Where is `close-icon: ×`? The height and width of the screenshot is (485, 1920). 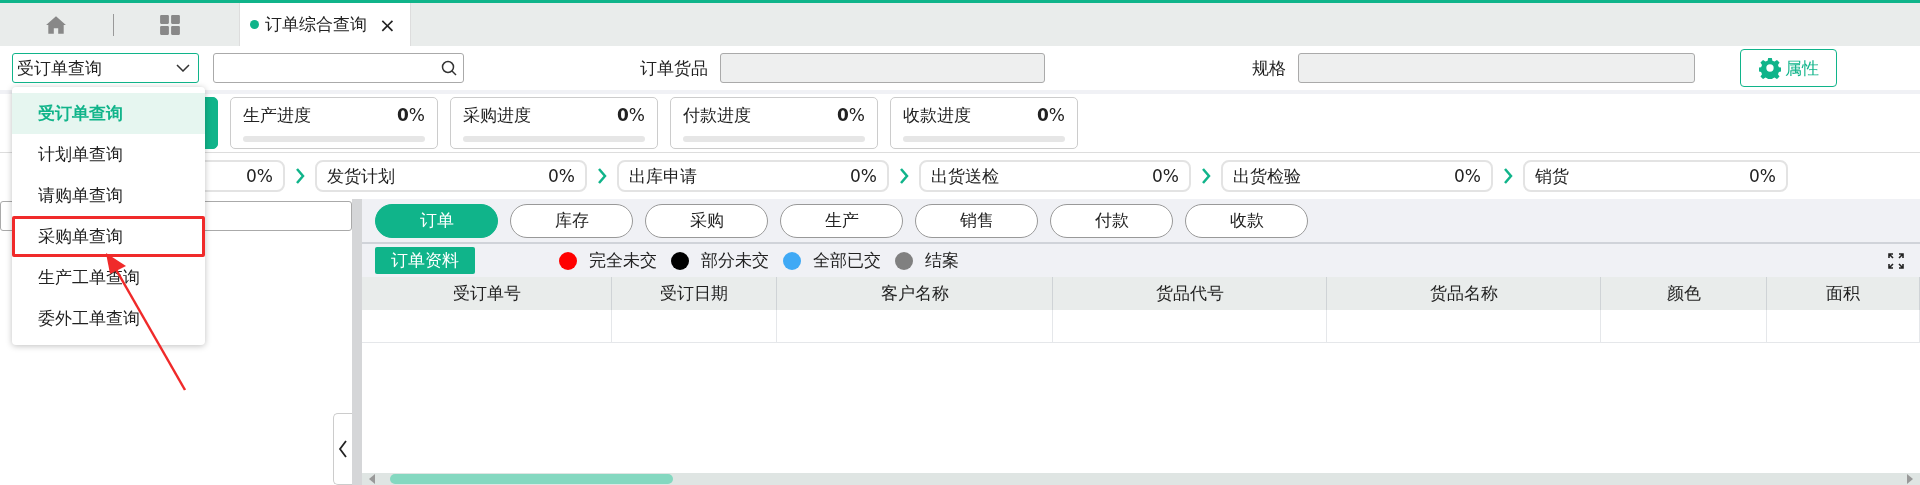 close-icon: × is located at coordinates (387, 24).